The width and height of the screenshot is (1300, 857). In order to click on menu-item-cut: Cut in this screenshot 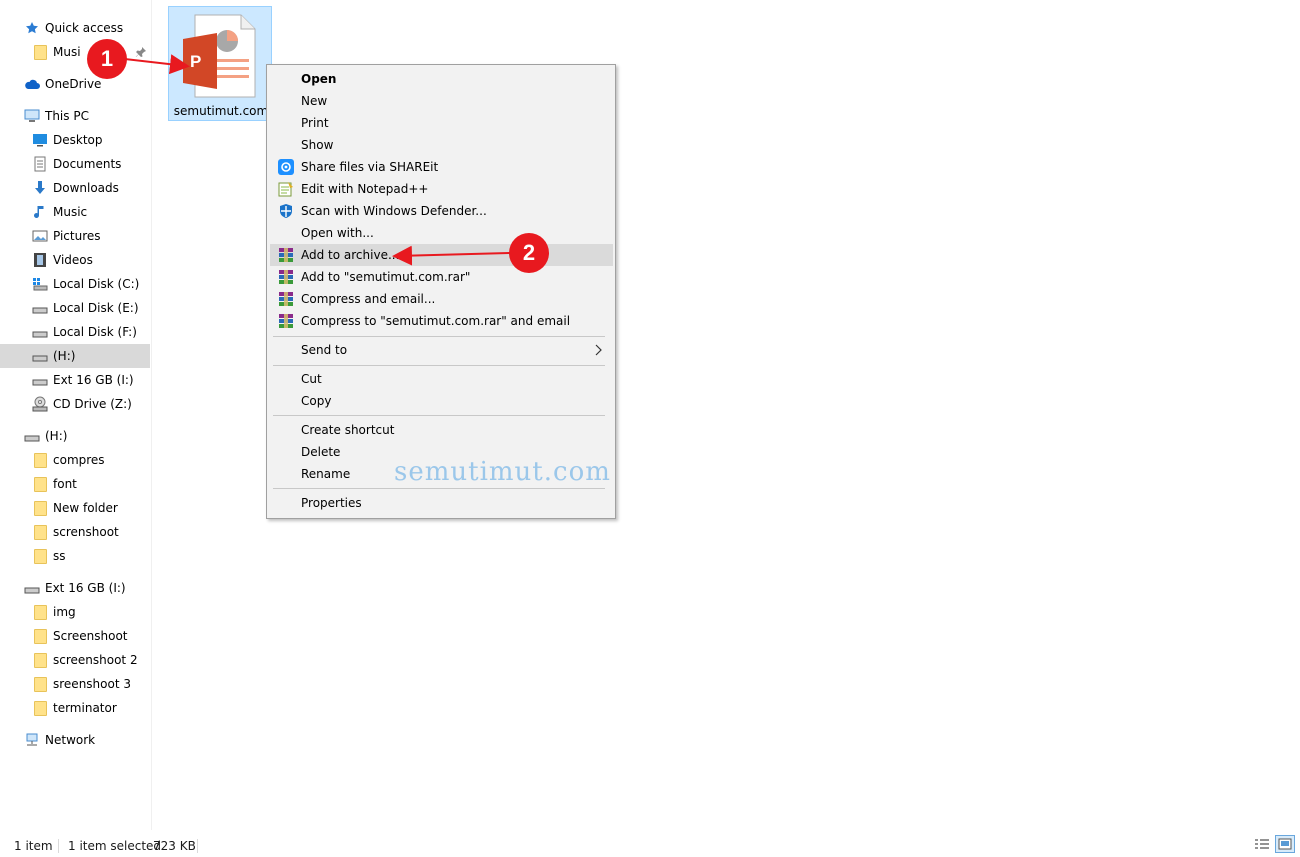, I will do `click(441, 379)`.